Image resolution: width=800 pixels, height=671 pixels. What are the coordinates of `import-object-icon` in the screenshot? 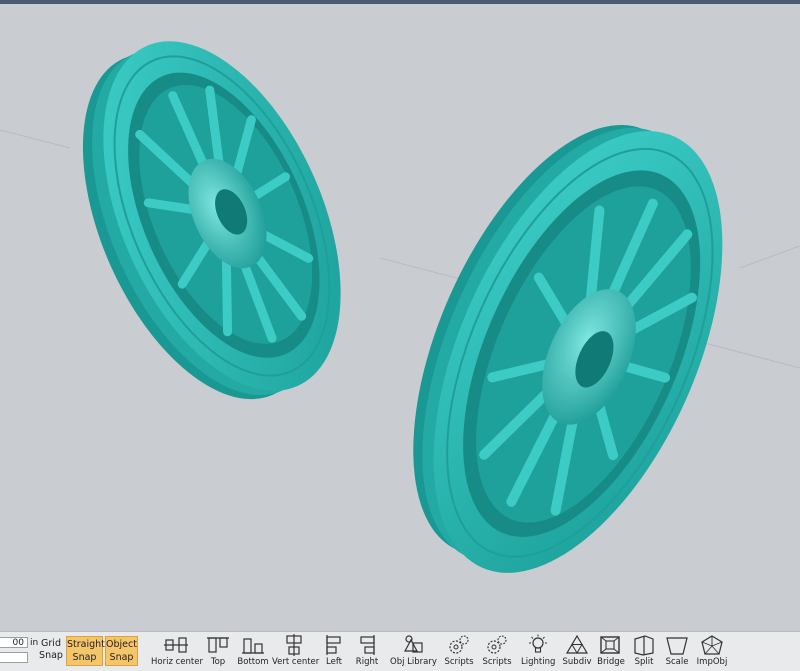 It's located at (712, 645).